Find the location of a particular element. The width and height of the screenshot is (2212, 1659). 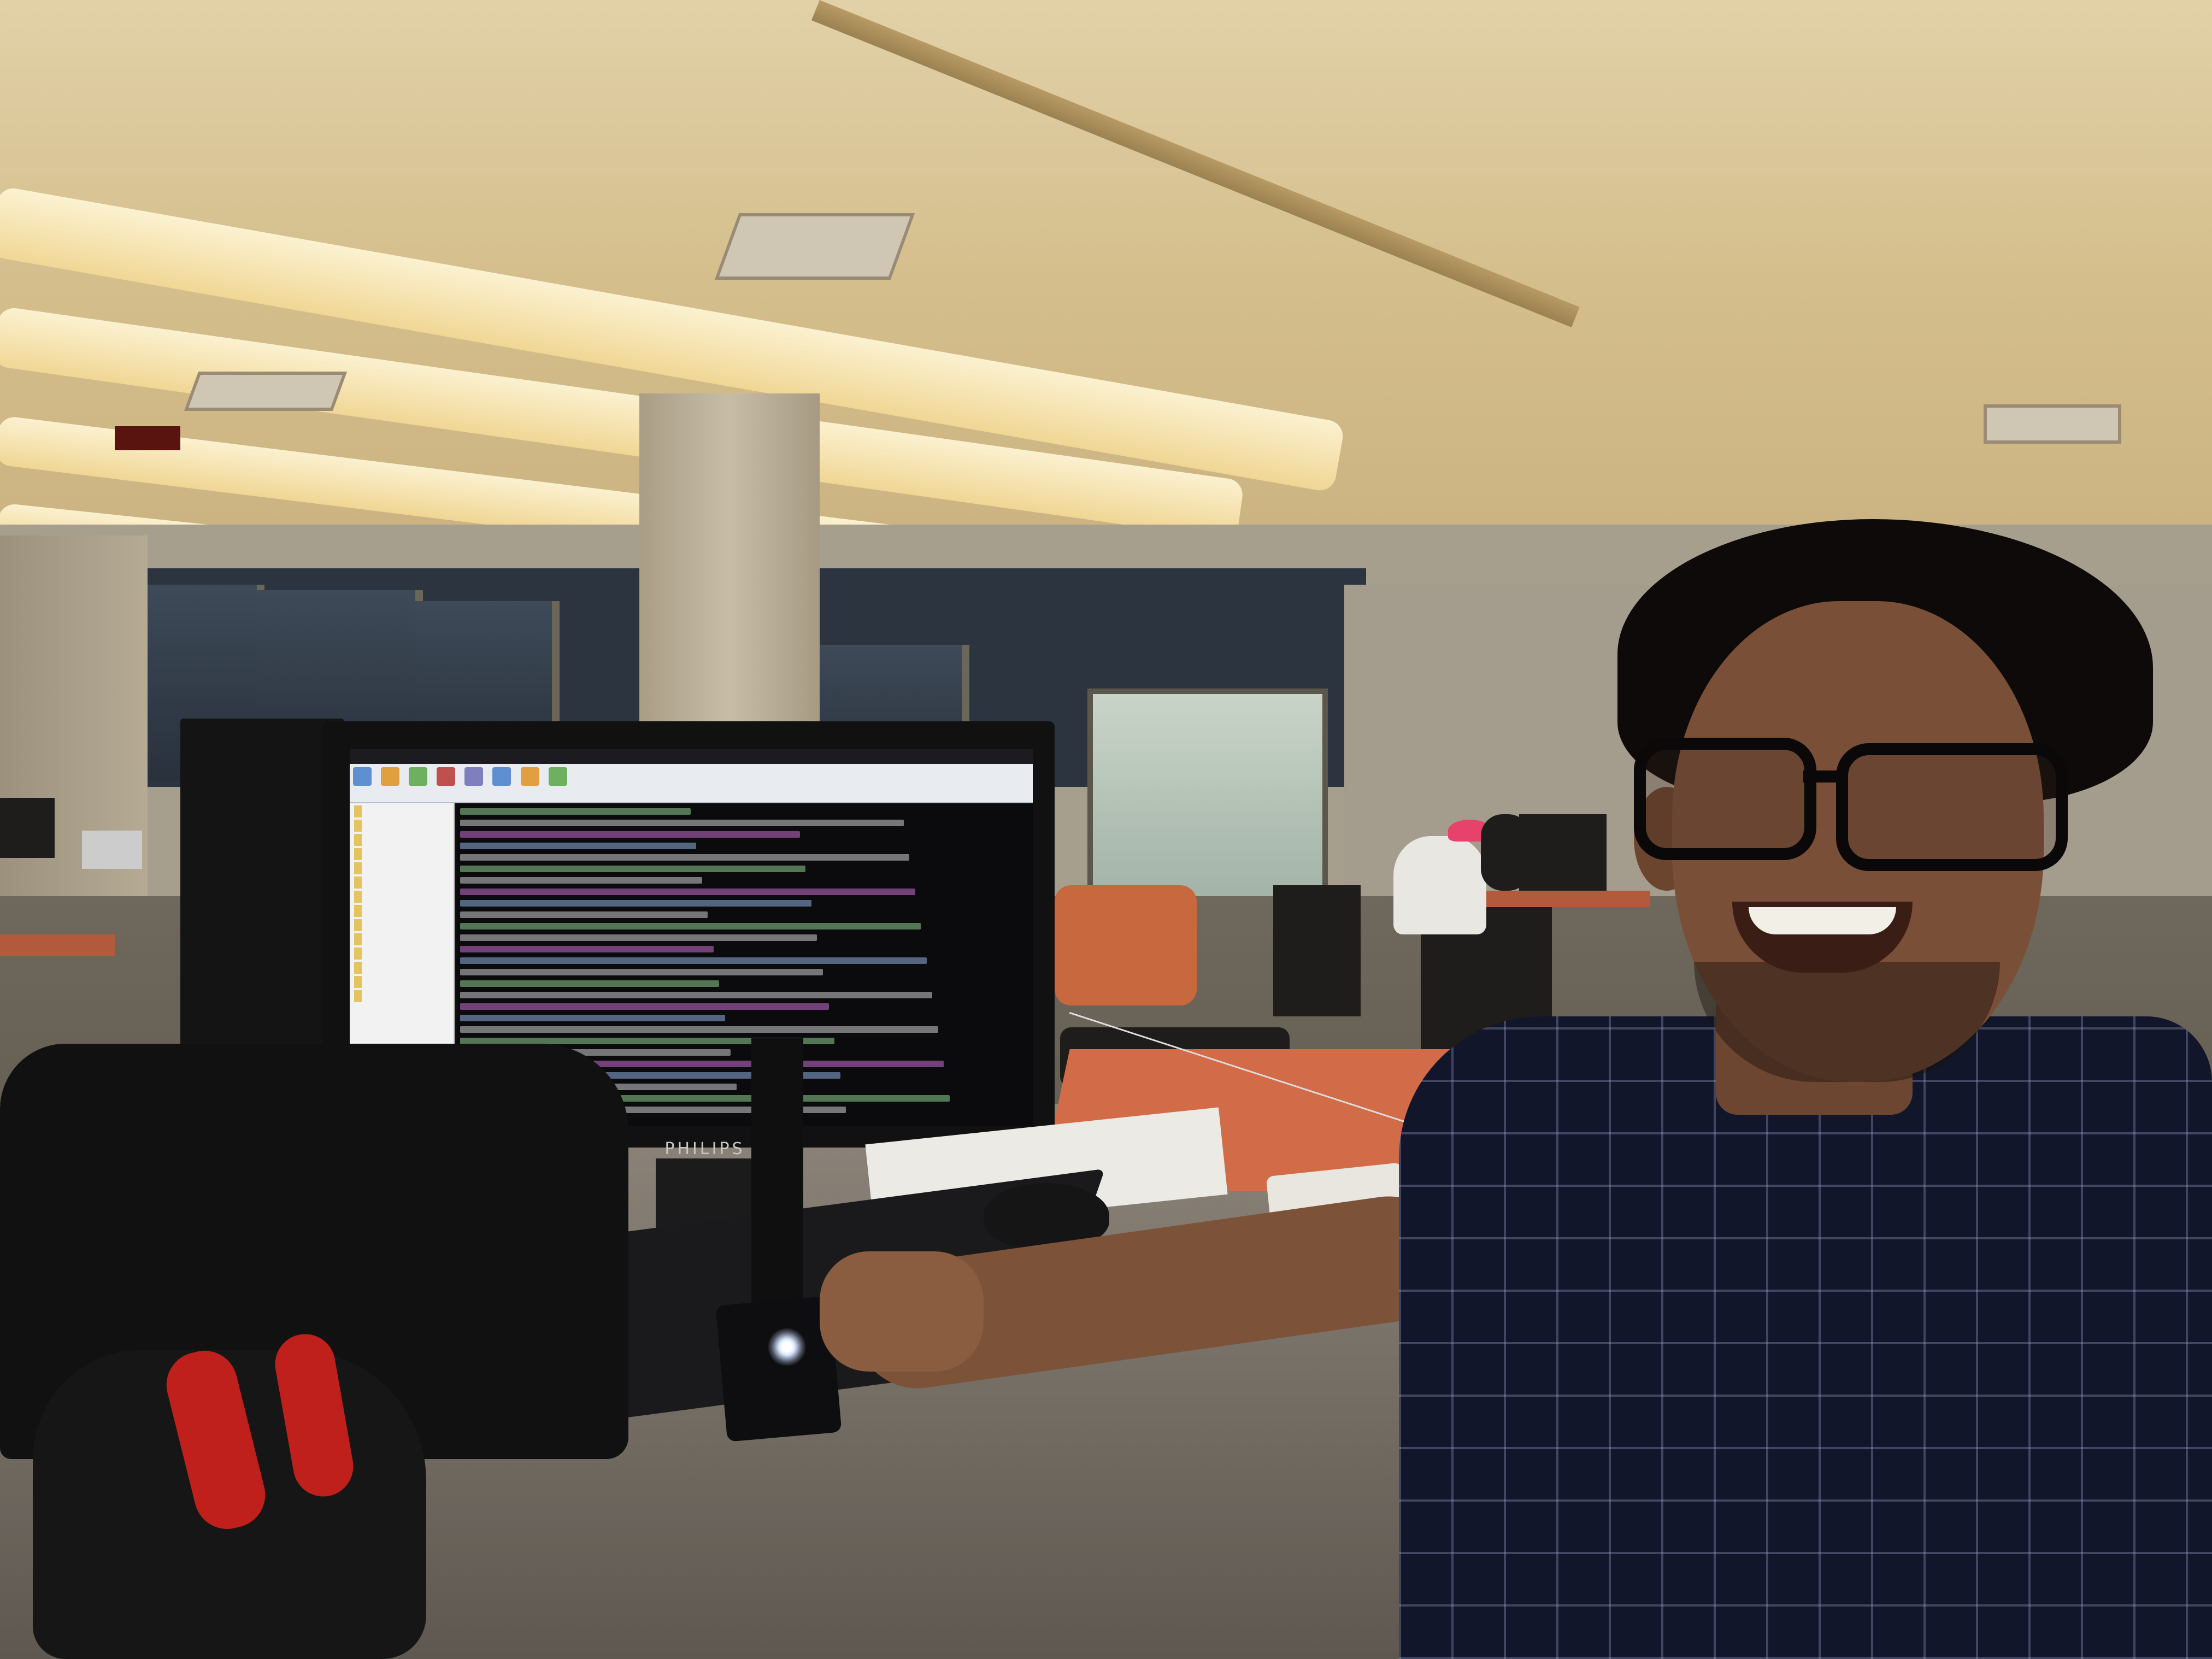

background-laptop is located at coordinates (112, 850).